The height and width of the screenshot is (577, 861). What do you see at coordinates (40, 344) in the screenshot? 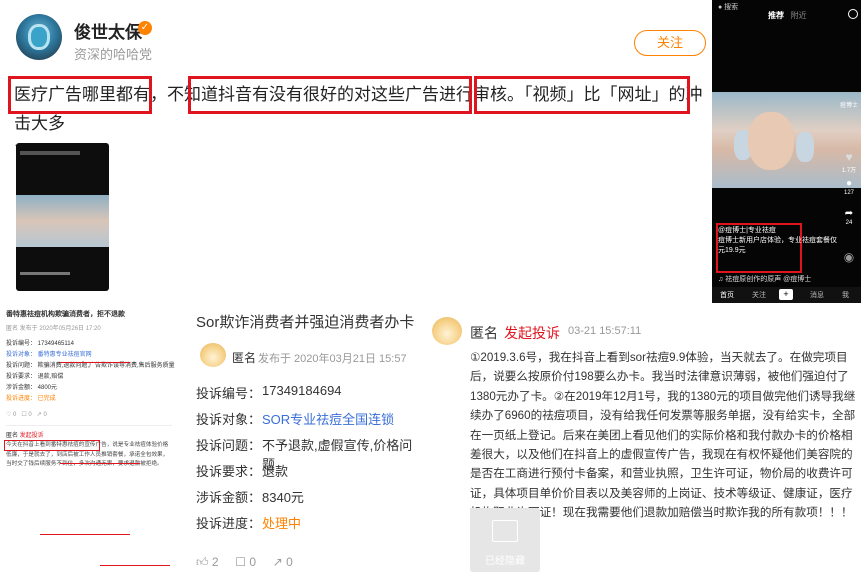
I see `doc-row: 投诉编号： 17349465114` at bounding box center [40, 344].